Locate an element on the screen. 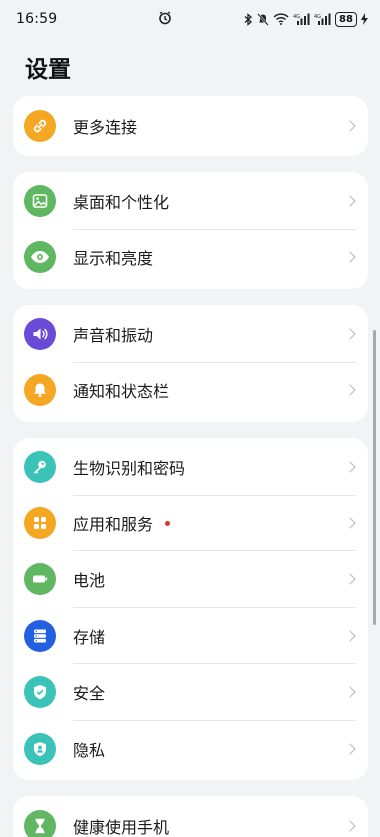 The image size is (380, 837). settings-item-biometrics-password: 生物识别和密码 is located at coordinates (190, 467).